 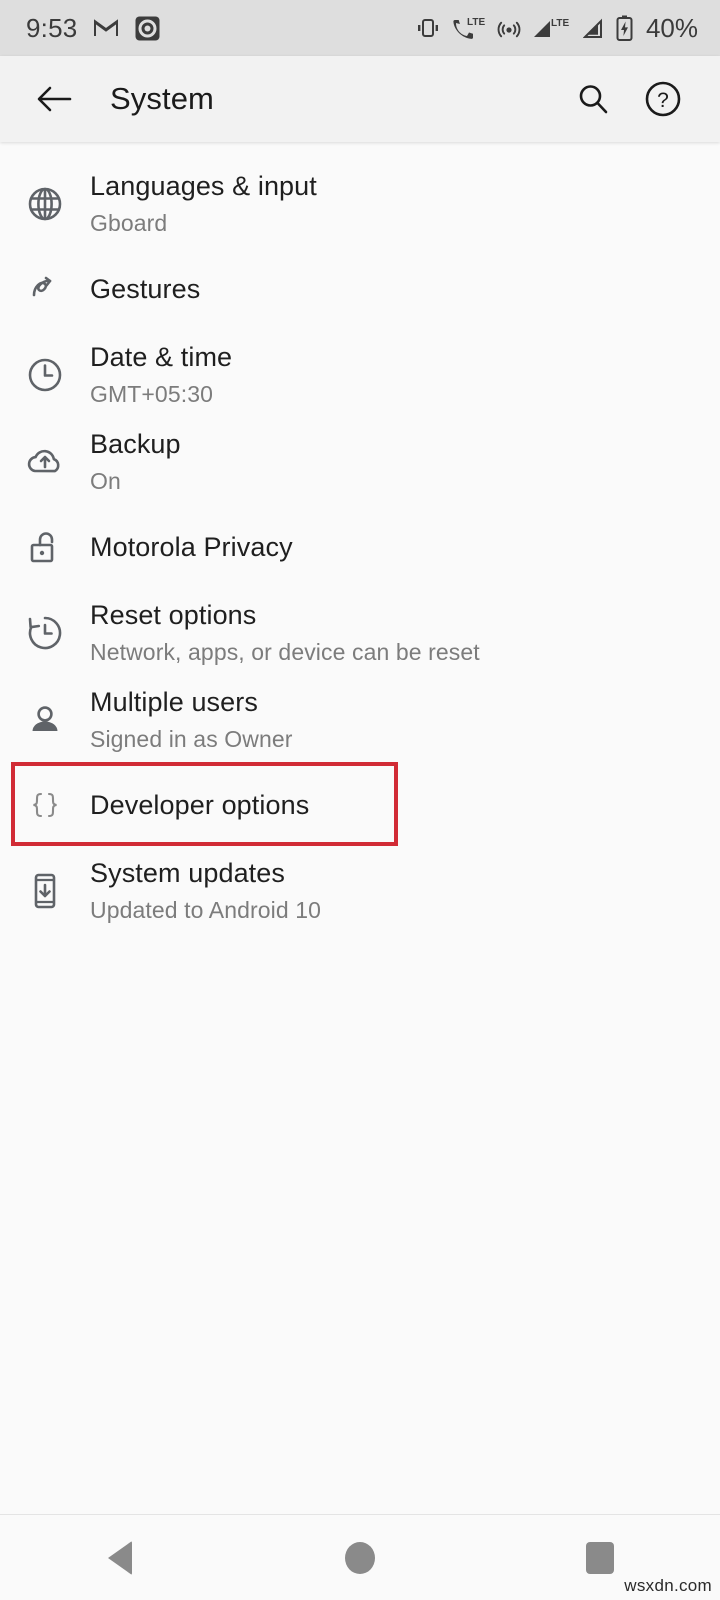 What do you see at coordinates (360, 719) in the screenshot?
I see `list-item-multiple-users: Multiple users Signed in as Owner` at bounding box center [360, 719].